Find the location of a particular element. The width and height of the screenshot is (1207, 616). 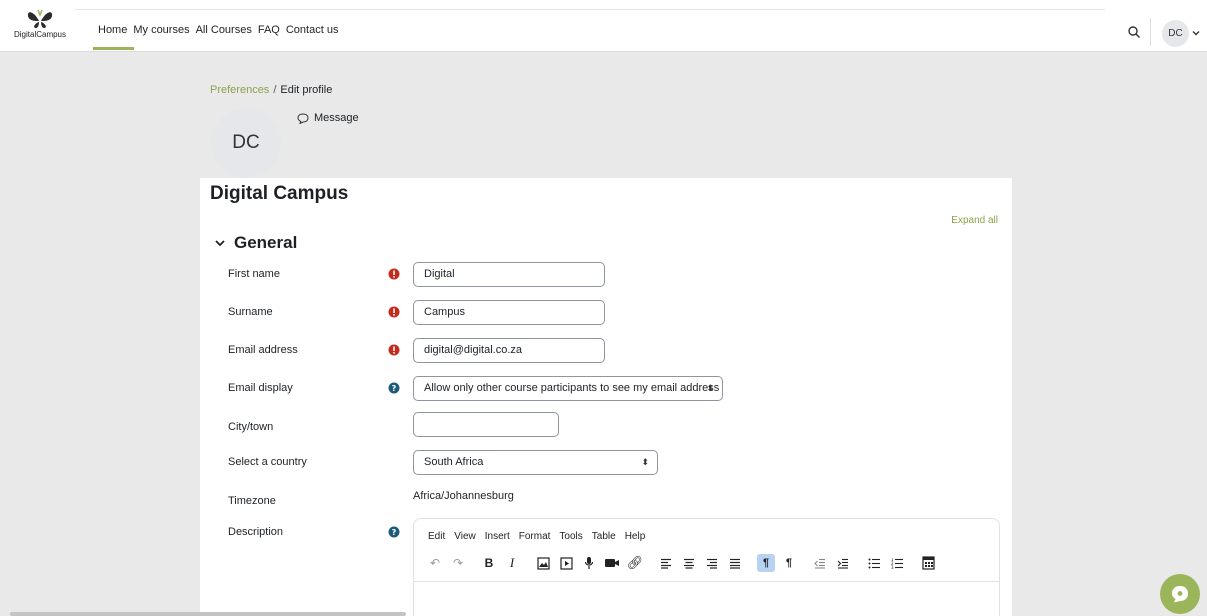

site-logo: DigitalCampus is located at coordinates (40, 27).